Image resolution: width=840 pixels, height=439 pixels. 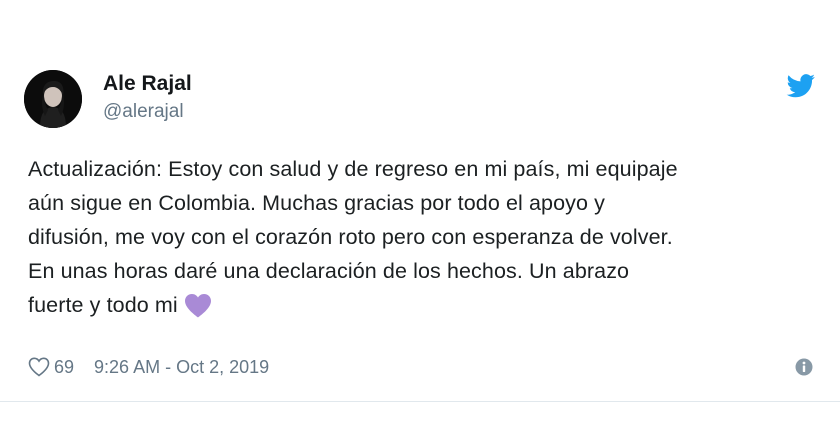 What do you see at coordinates (420, 401) in the screenshot?
I see `divider` at bounding box center [420, 401].